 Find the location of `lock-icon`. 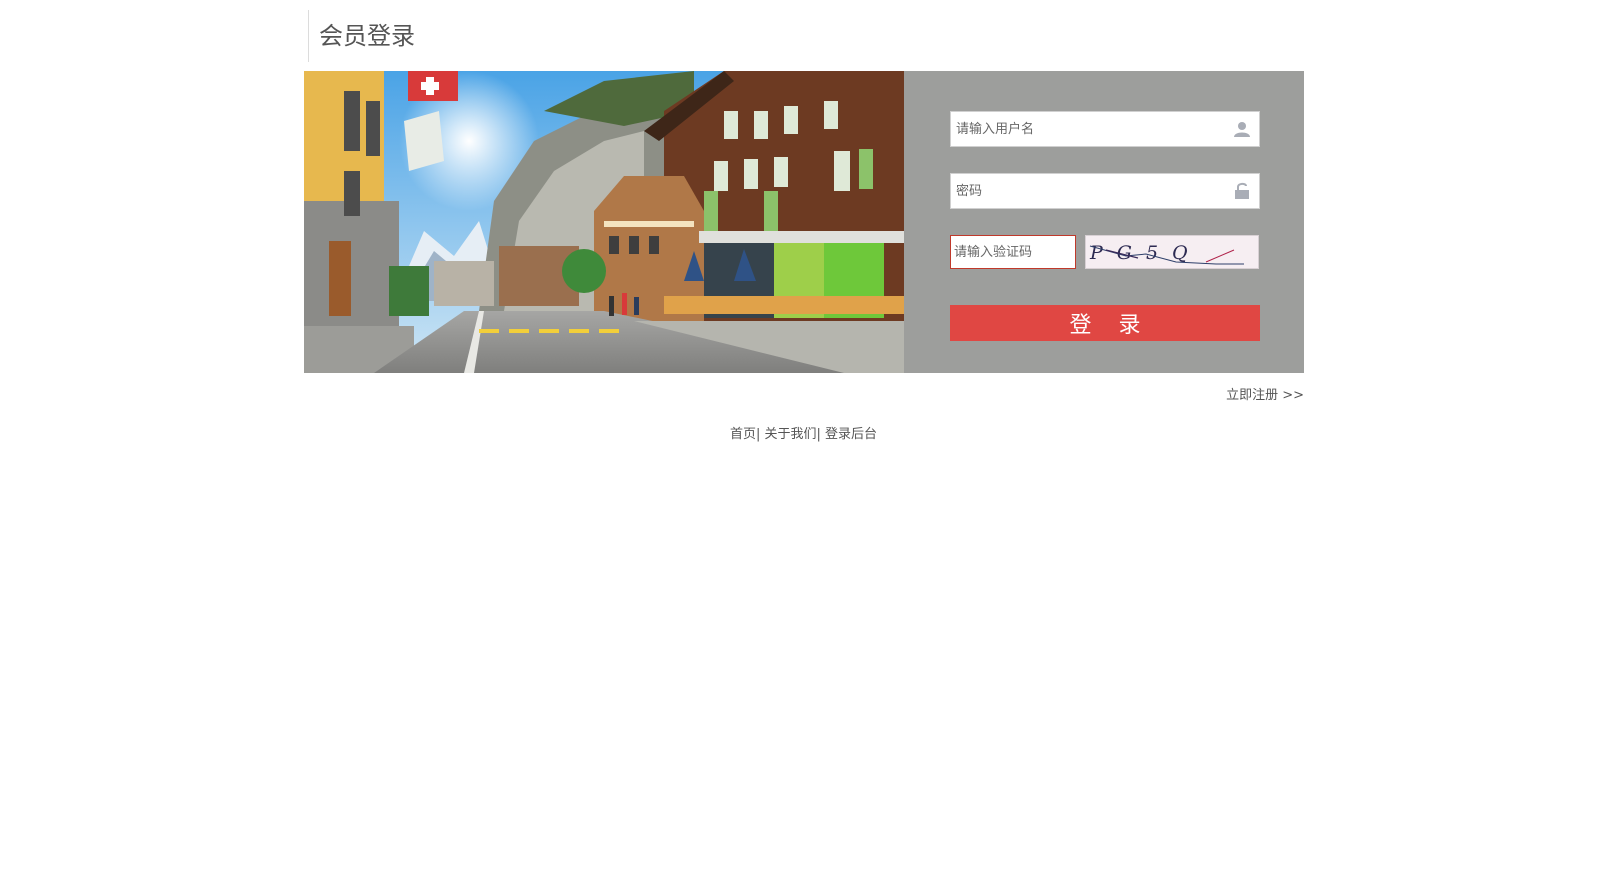

lock-icon is located at coordinates (1242, 191).